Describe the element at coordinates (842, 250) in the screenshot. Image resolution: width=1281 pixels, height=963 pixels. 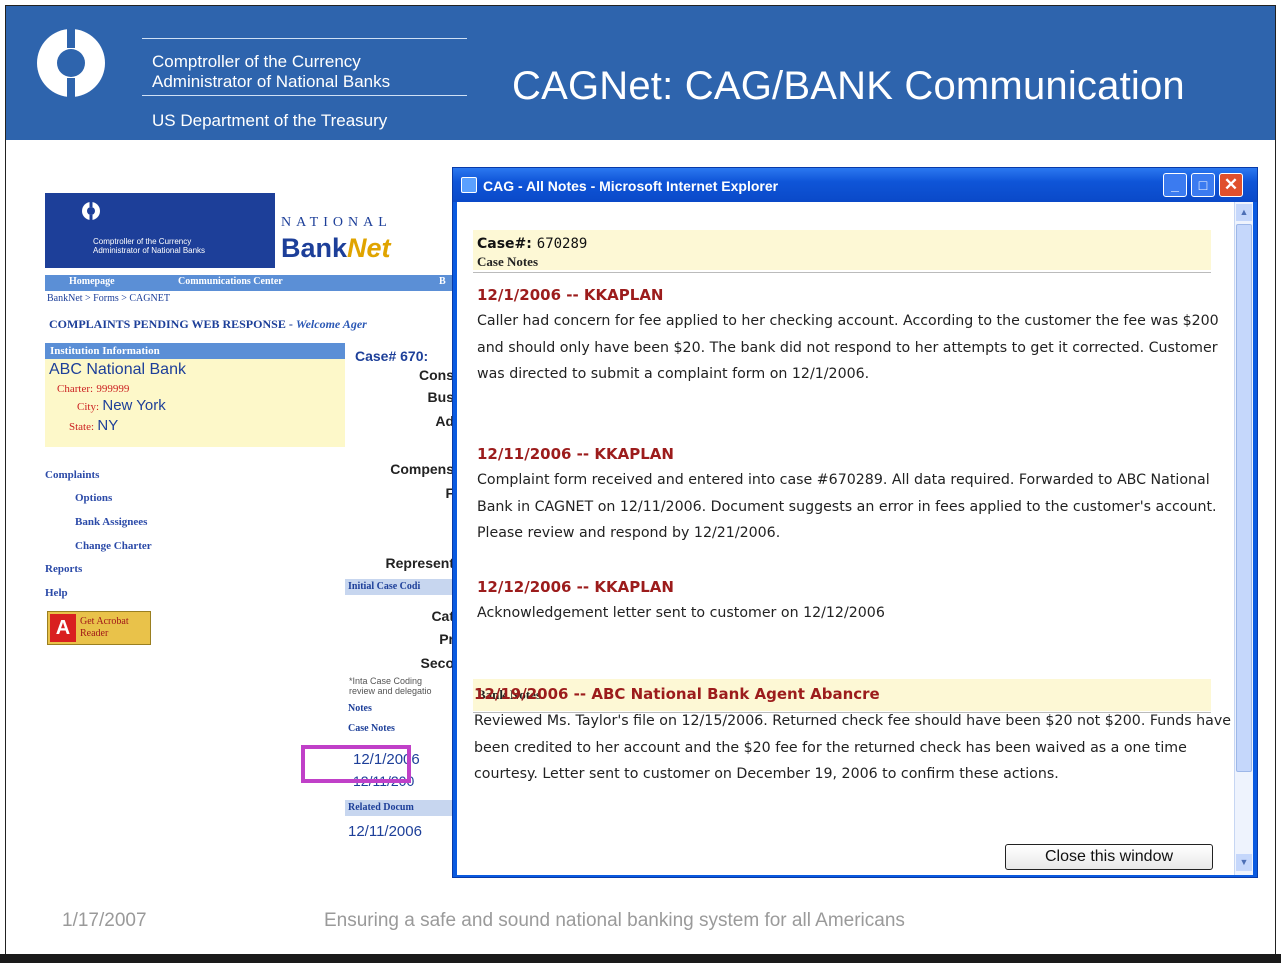
I see `case-header-band: Case#: 670289 Case Notes` at that location.